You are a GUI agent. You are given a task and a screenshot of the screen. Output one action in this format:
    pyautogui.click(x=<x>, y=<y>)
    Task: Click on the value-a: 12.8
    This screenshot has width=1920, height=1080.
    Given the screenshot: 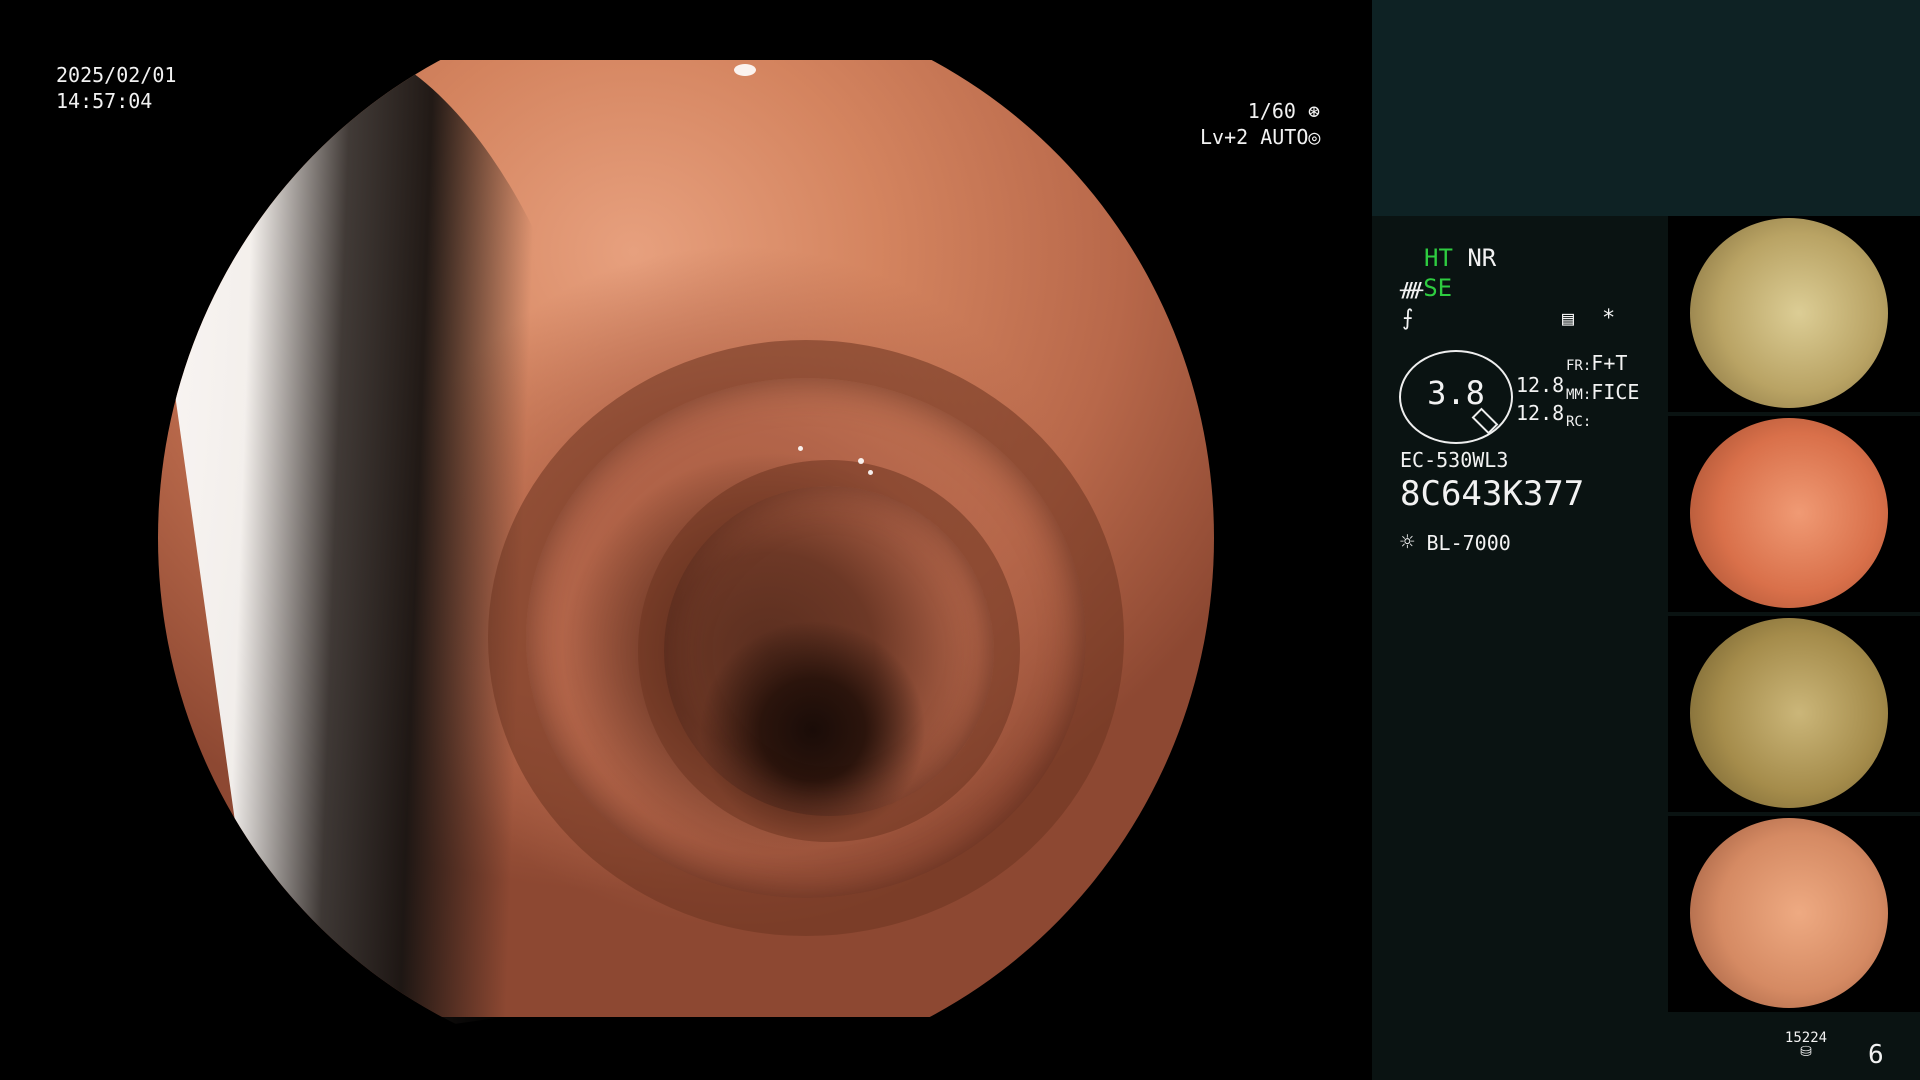 What is the action you would take?
    pyautogui.click(x=1540, y=385)
    